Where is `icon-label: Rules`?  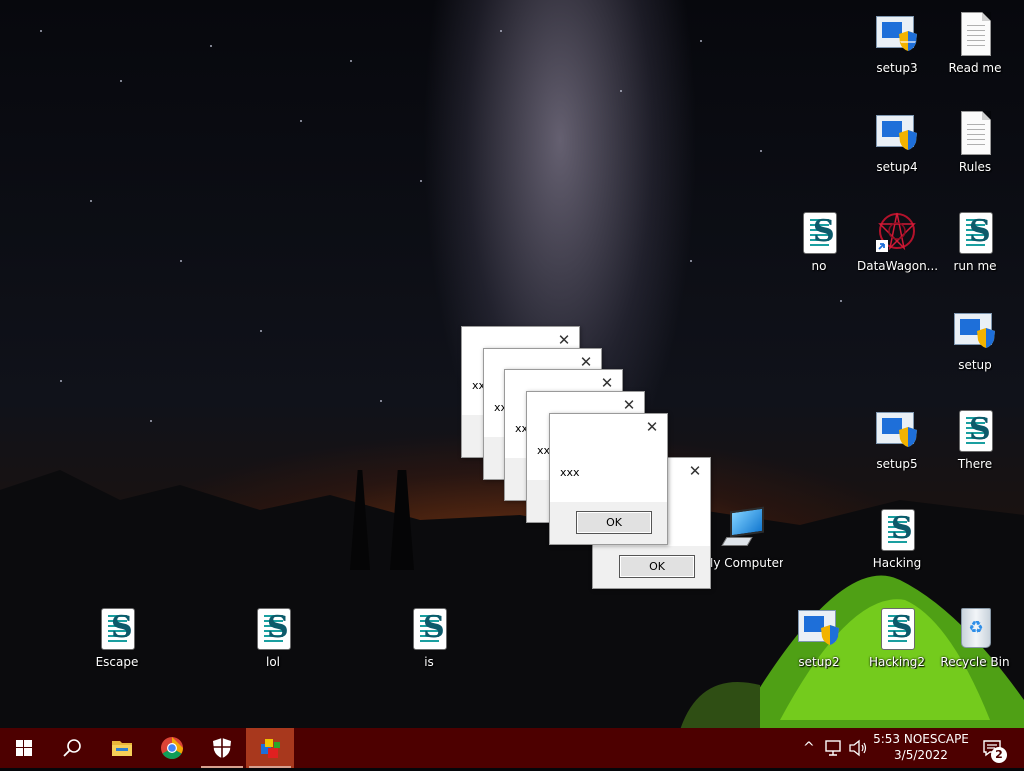
icon-label: Rules is located at coordinates (975, 167).